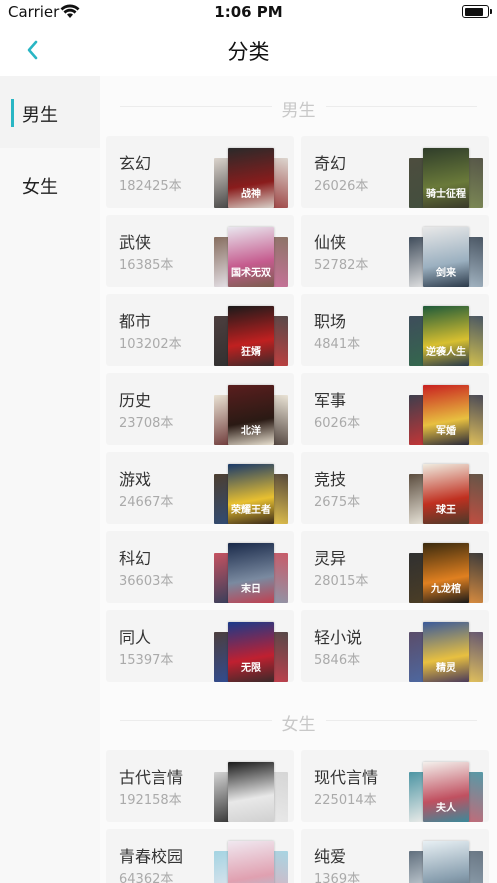 This screenshot has width=497, height=883. I want to click on cover-title: 夫人, so click(446, 808).